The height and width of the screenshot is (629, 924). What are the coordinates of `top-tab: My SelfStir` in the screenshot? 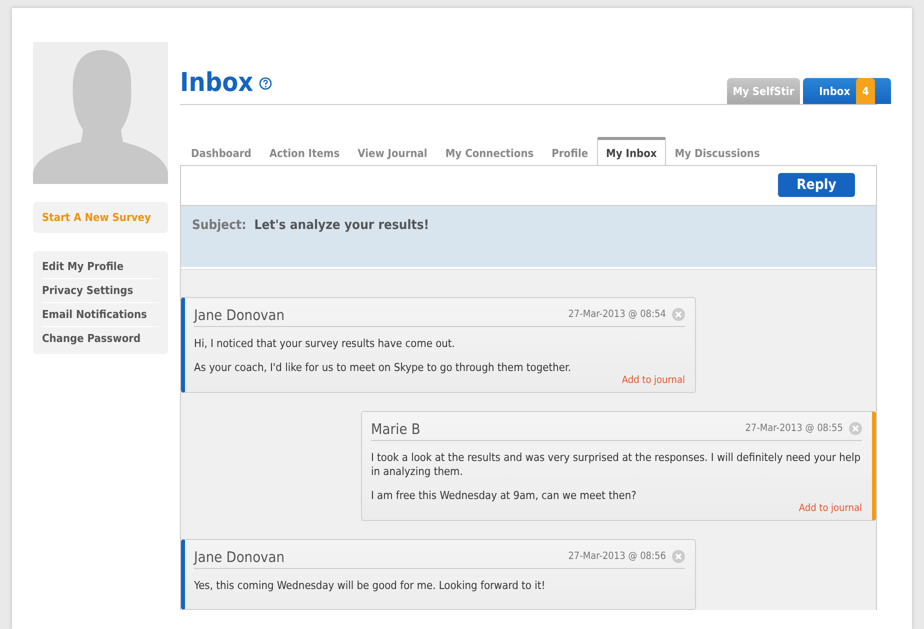 It's located at (763, 91).